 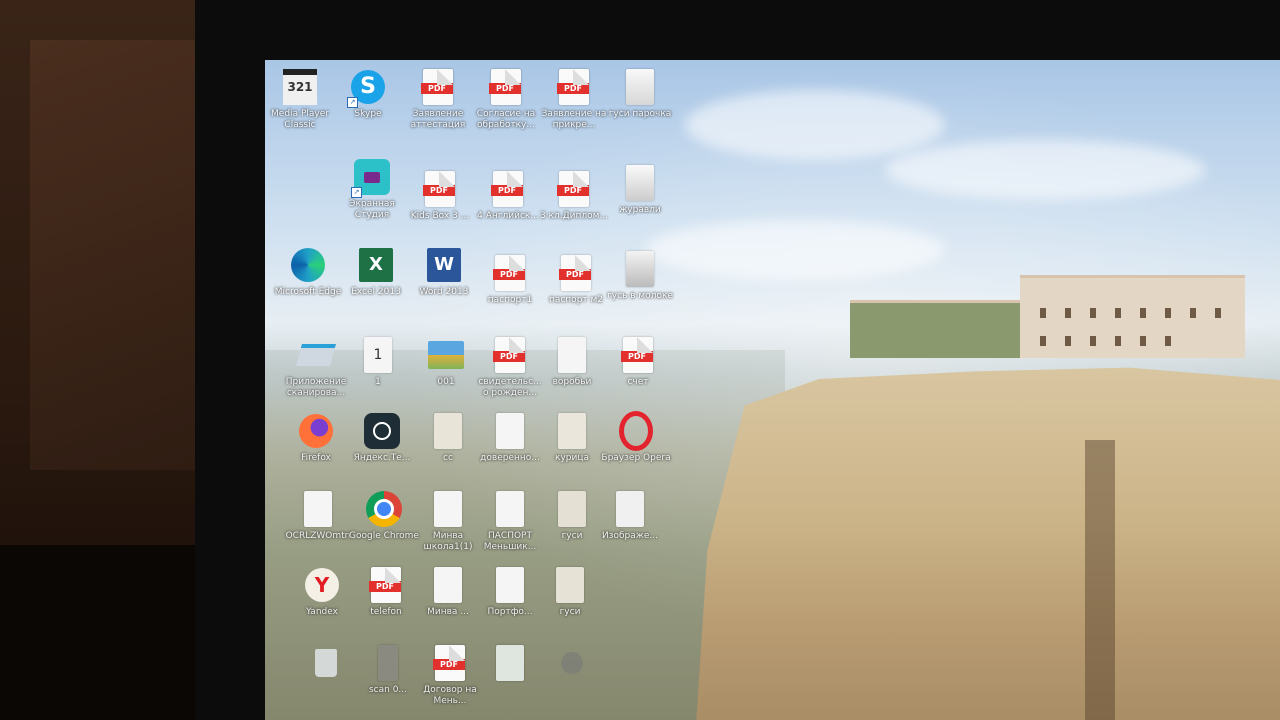 What do you see at coordinates (378, 355) in the screenshot?
I see `document-icon: 1` at bounding box center [378, 355].